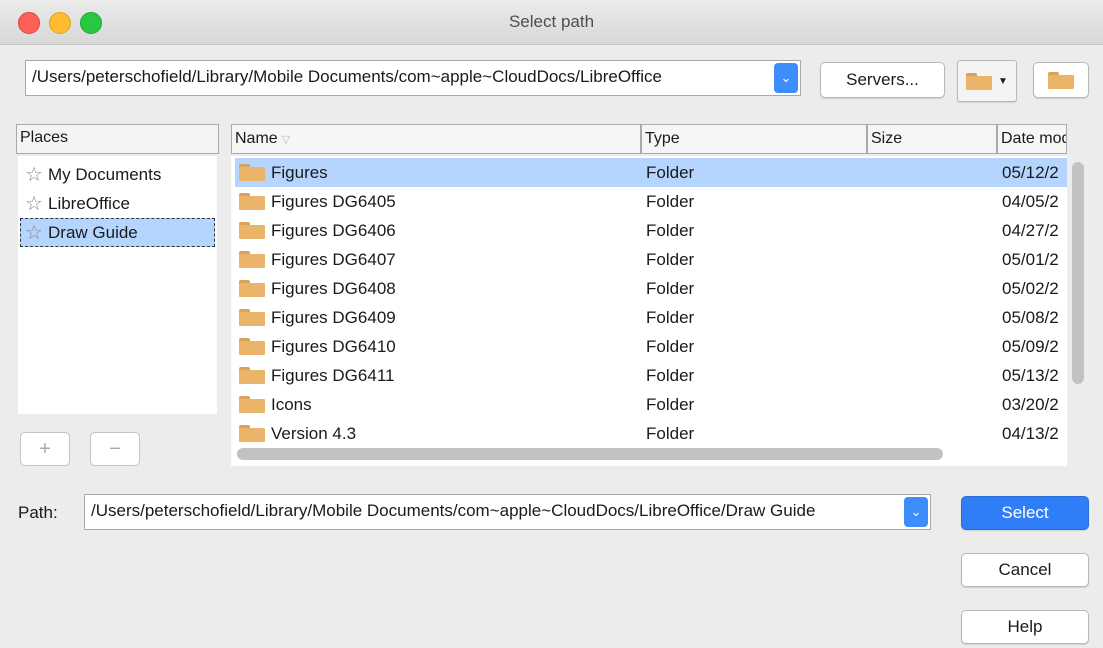 This screenshot has height=648, width=1103. Describe the element at coordinates (299, 172) in the screenshot. I see `file-name: Figures` at that location.